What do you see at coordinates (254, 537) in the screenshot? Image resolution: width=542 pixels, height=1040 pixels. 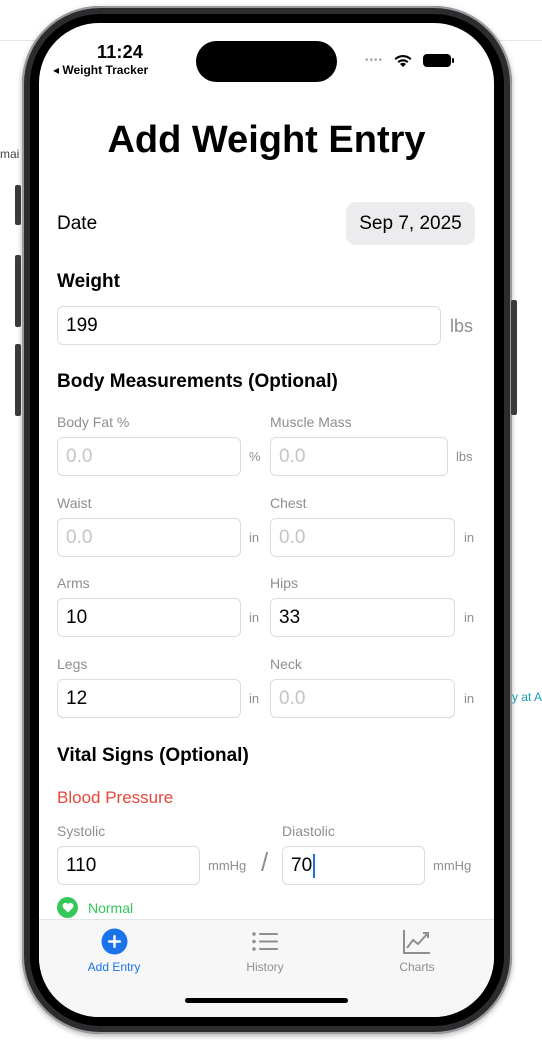 I see `waist-unit: in` at bounding box center [254, 537].